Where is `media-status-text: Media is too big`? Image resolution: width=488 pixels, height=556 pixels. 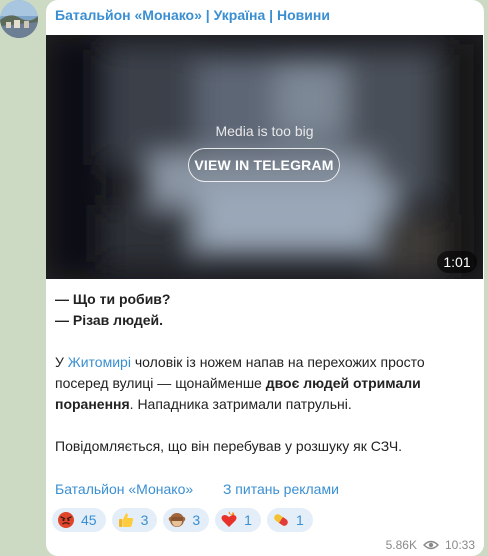 media-status-text: Media is too big is located at coordinates (264, 131).